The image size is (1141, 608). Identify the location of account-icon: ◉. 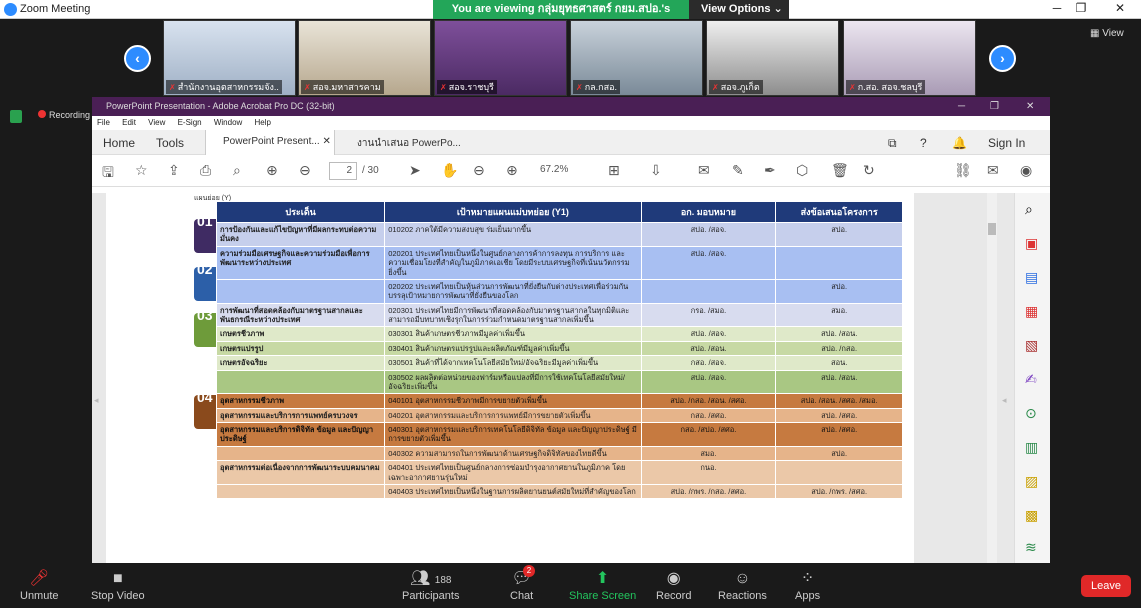
(1026, 170).